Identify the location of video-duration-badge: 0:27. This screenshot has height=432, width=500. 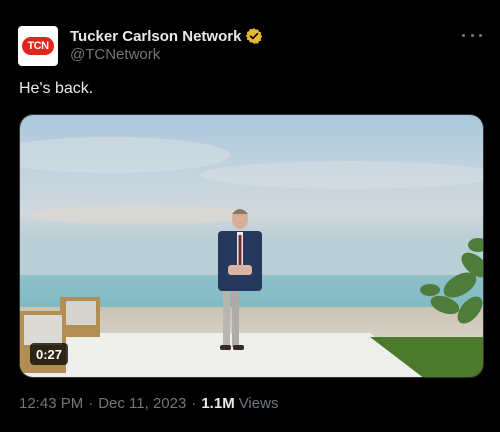
(49, 354).